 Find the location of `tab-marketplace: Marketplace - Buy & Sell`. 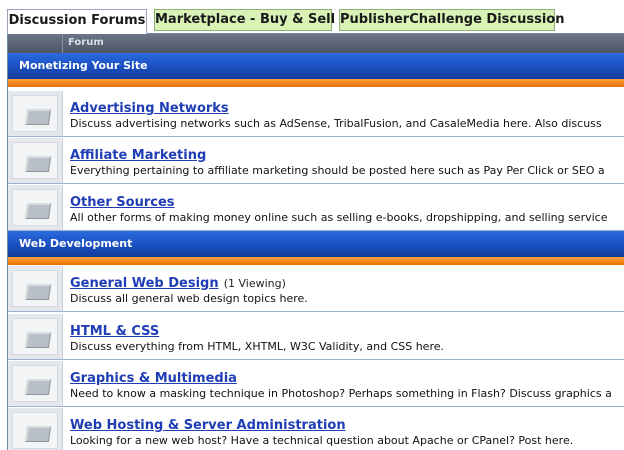

tab-marketplace: Marketplace - Buy & Sell is located at coordinates (244, 20).